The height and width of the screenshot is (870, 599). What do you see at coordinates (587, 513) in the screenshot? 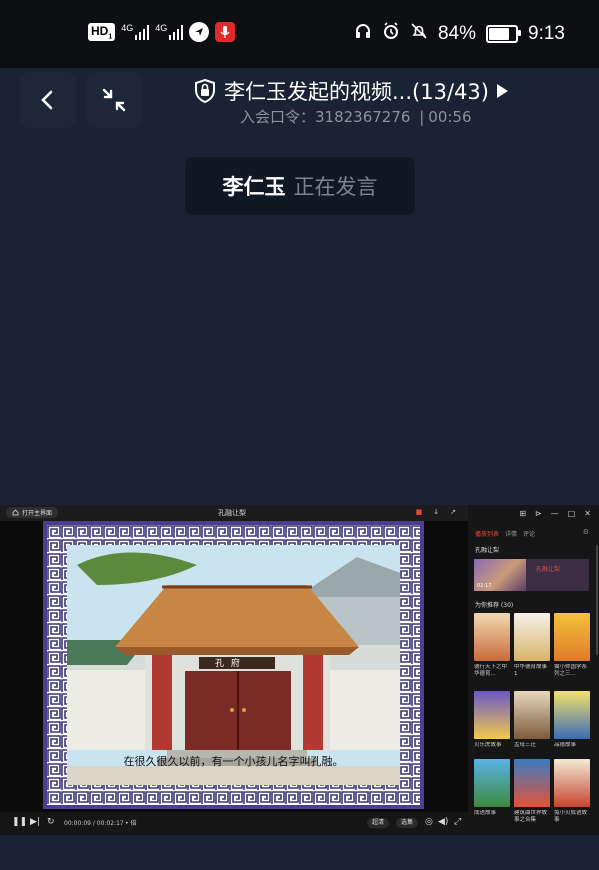
I see `close-icon: ✕` at bounding box center [587, 513].